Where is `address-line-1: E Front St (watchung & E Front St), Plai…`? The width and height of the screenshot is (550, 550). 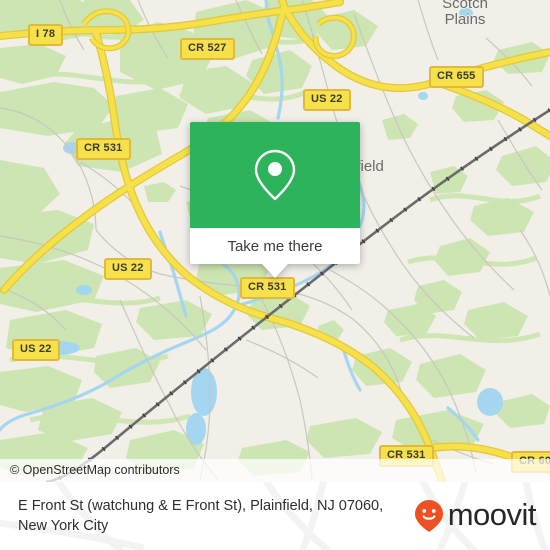 address-line-1: E Front St (watchung & E Front St), Plai… is located at coordinates (176, 506).